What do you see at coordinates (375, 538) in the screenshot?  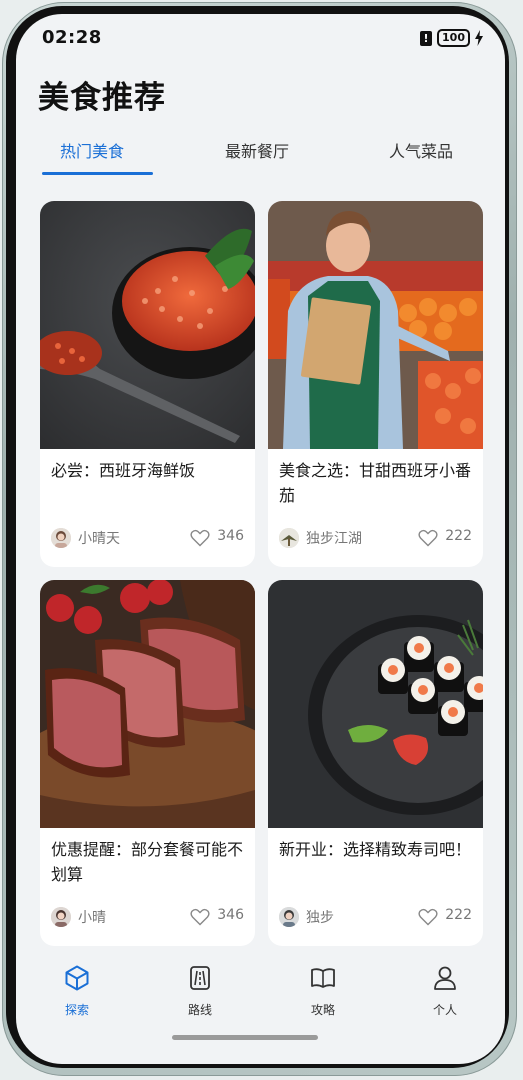 I see `card-footer: 独步江湖 222` at bounding box center [375, 538].